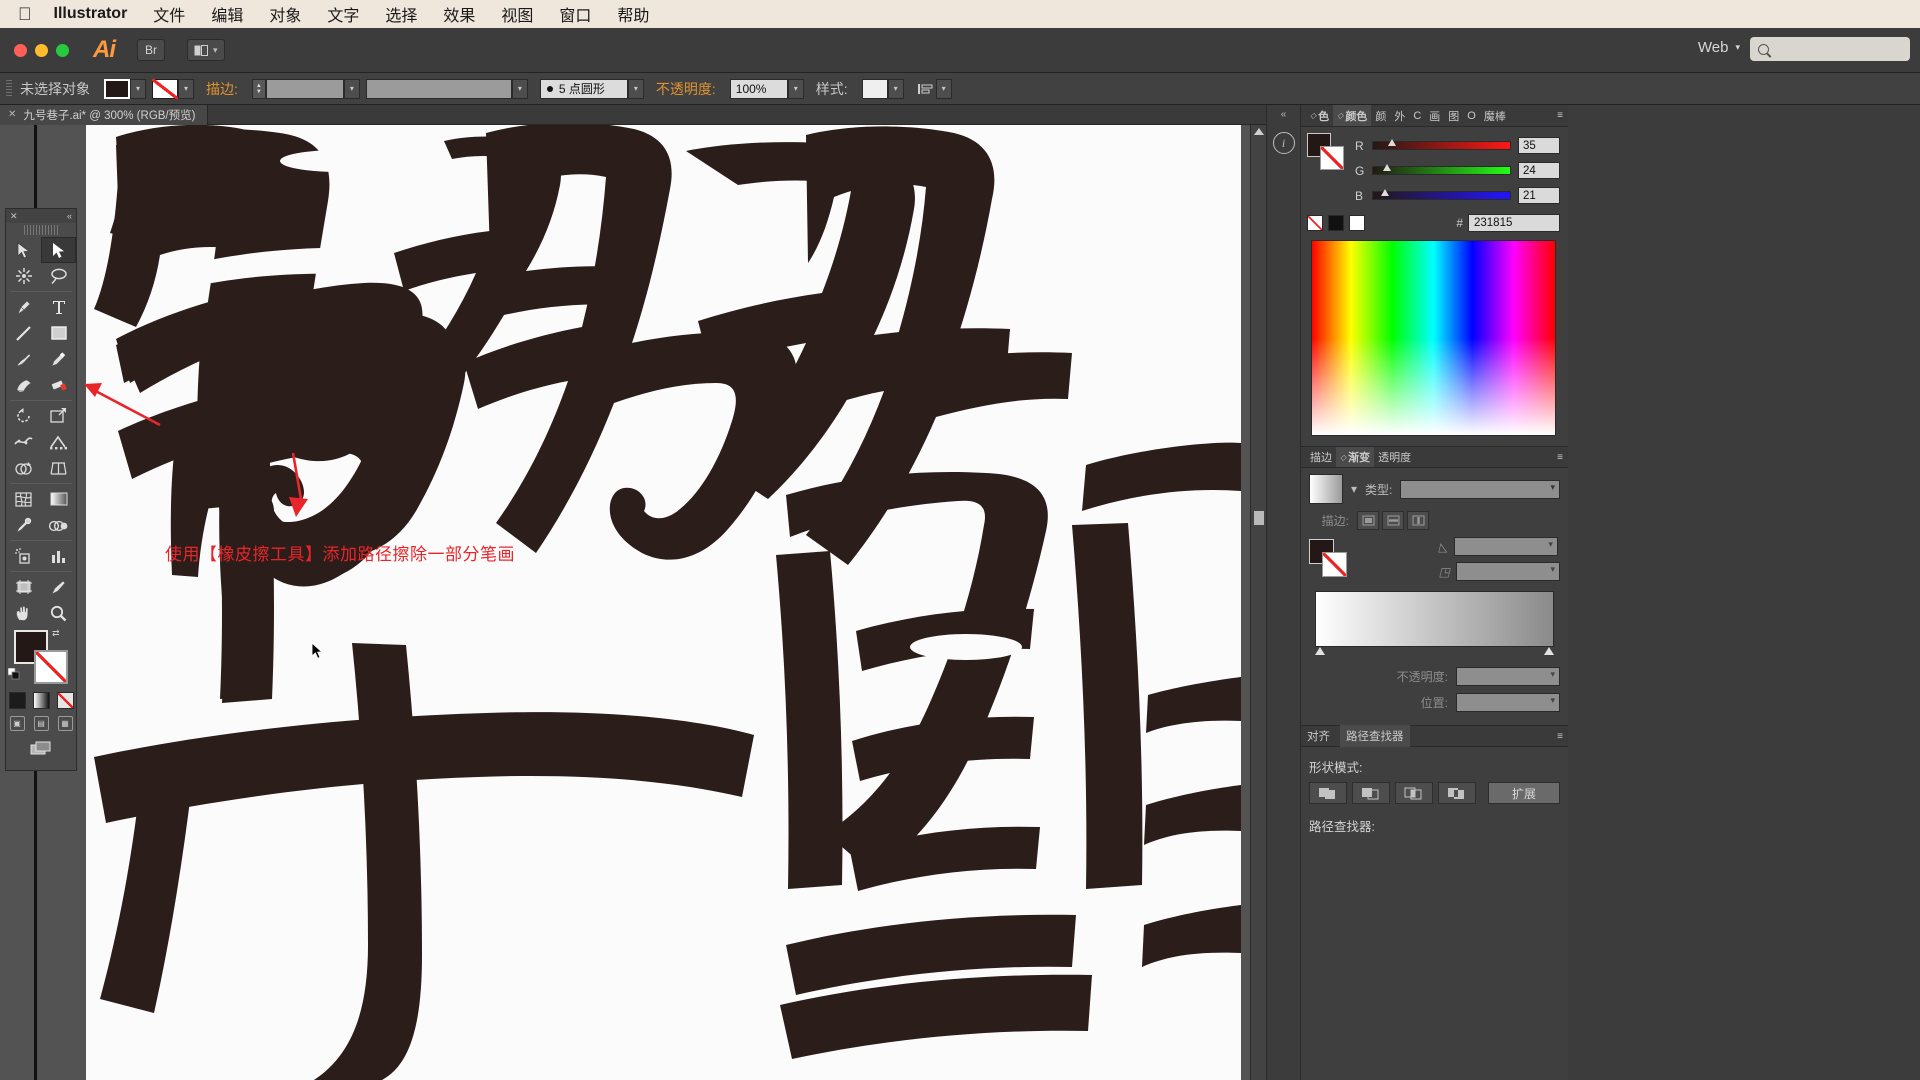 The height and width of the screenshot is (1080, 1920). I want to click on tab-pathfinder: 路径查找器, so click(1375, 736).